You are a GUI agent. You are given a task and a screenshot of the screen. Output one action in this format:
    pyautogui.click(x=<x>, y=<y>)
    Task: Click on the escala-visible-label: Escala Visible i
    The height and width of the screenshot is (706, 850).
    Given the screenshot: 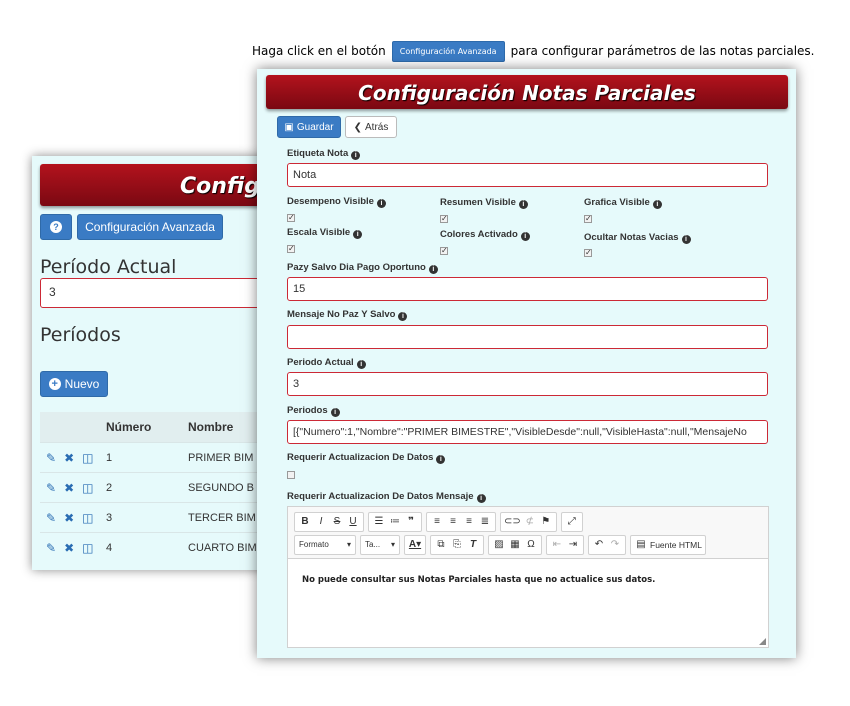 What is the action you would take?
    pyautogui.click(x=325, y=233)
    